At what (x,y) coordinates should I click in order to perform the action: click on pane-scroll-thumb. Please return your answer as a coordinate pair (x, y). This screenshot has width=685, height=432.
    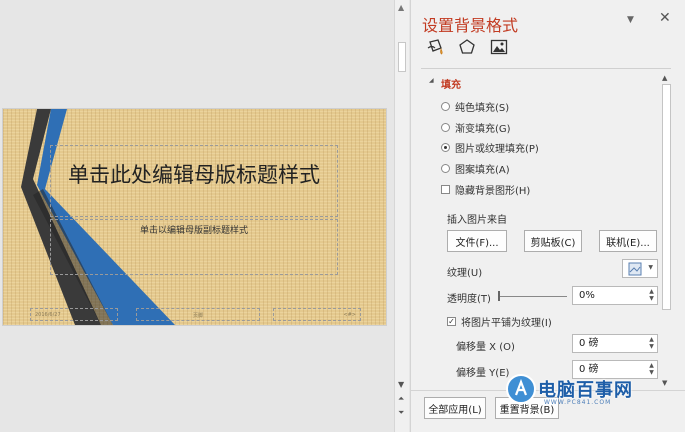
    Looking at the image, I should click on (666, 197).